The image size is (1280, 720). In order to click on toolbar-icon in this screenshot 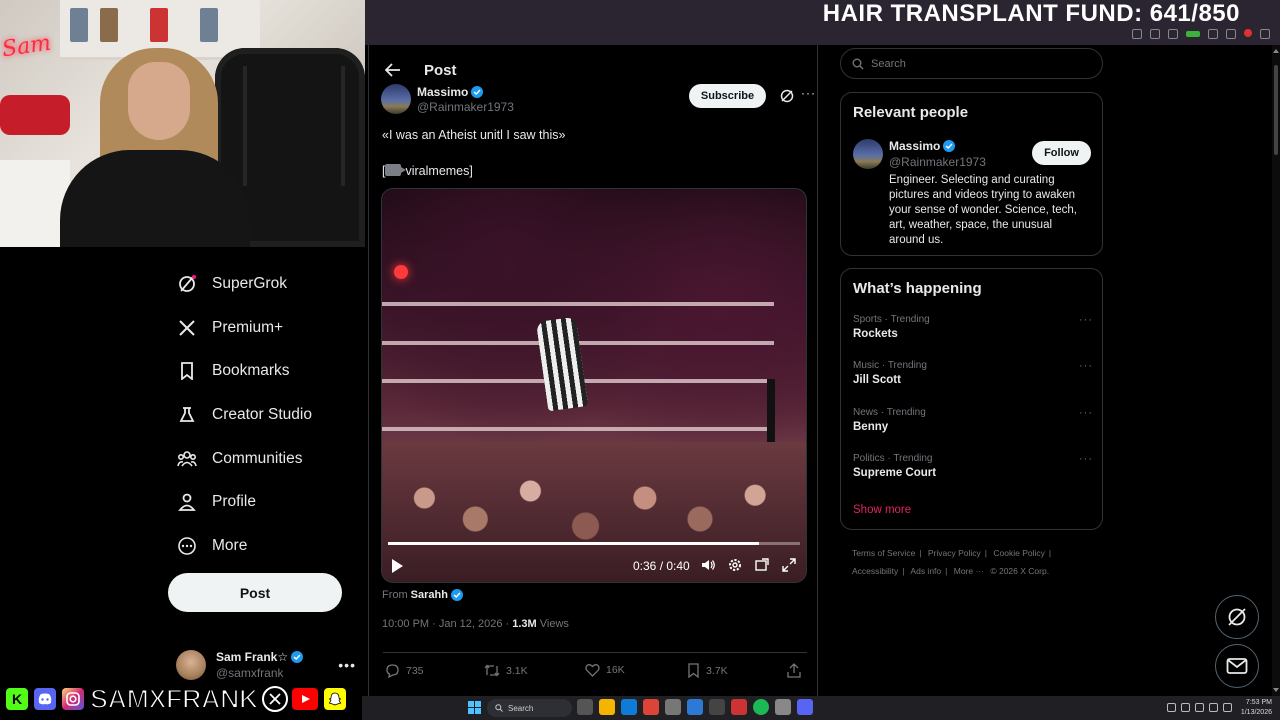, I will do `click(1137, 34)`.